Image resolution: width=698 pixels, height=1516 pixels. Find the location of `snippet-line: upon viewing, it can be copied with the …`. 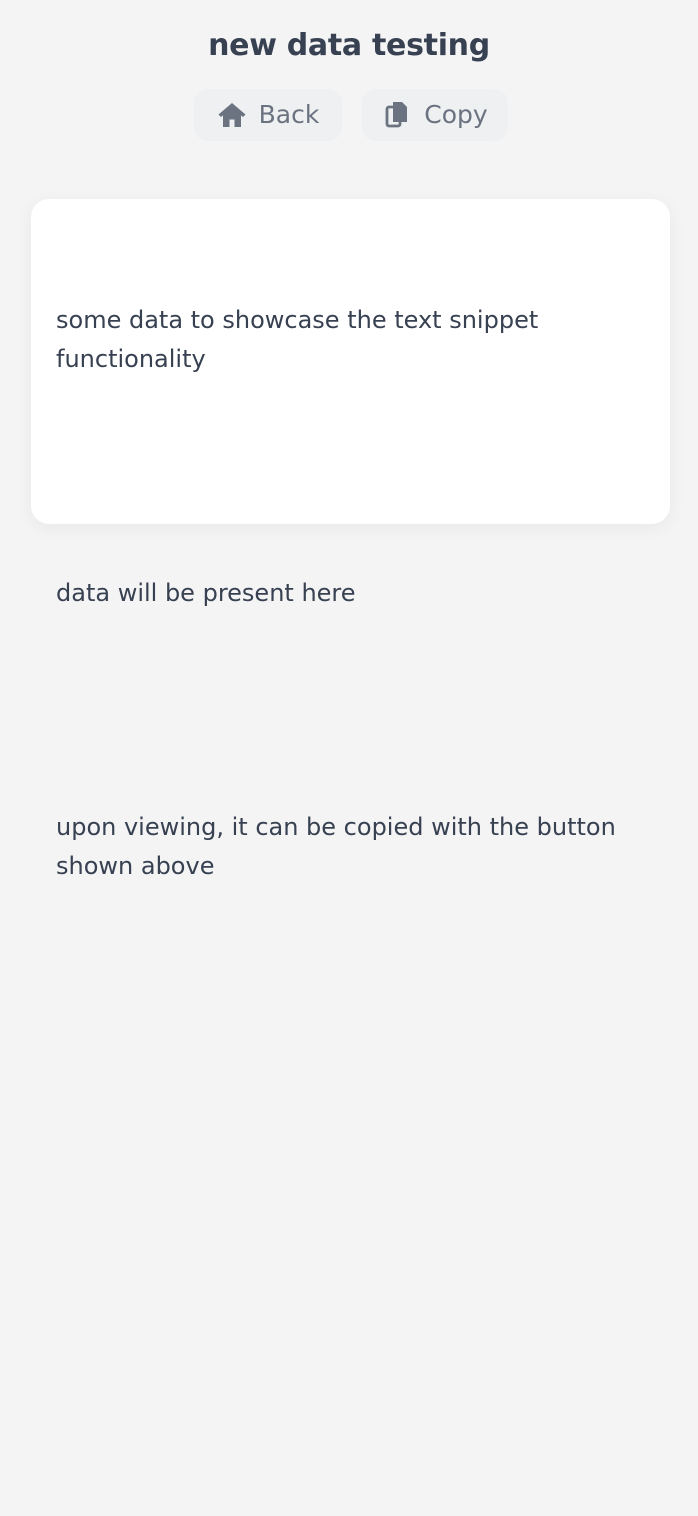

snippet-line: upon viewing, it can be copied with the … is located at coordinates (340, 846).